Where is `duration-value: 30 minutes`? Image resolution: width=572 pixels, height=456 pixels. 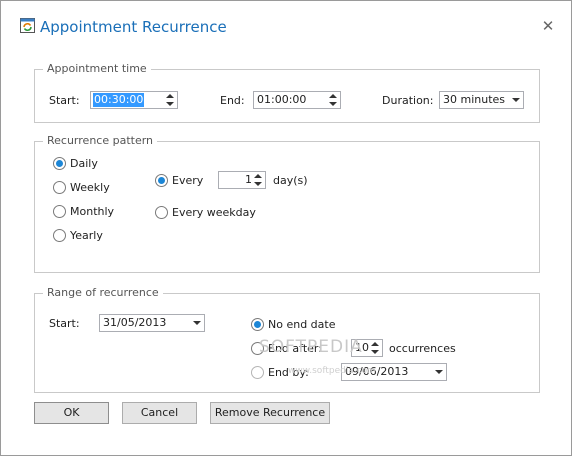
duration-value: 30 minutes is located at coordinates (474, 99).